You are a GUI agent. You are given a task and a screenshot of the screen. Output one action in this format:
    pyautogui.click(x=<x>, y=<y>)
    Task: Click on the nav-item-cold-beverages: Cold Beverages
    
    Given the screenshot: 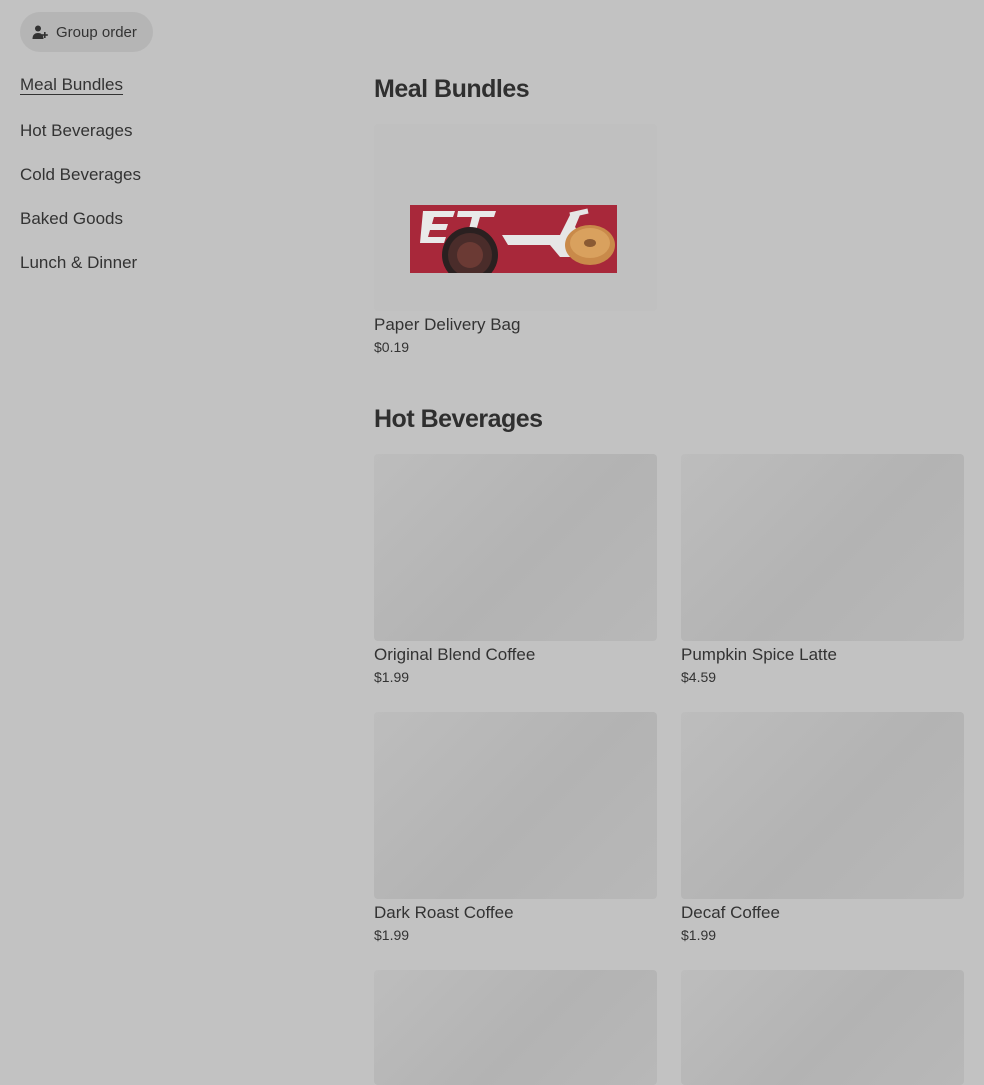 What is the action you would take?
    pyautogui.click(x=170, y=175)
    